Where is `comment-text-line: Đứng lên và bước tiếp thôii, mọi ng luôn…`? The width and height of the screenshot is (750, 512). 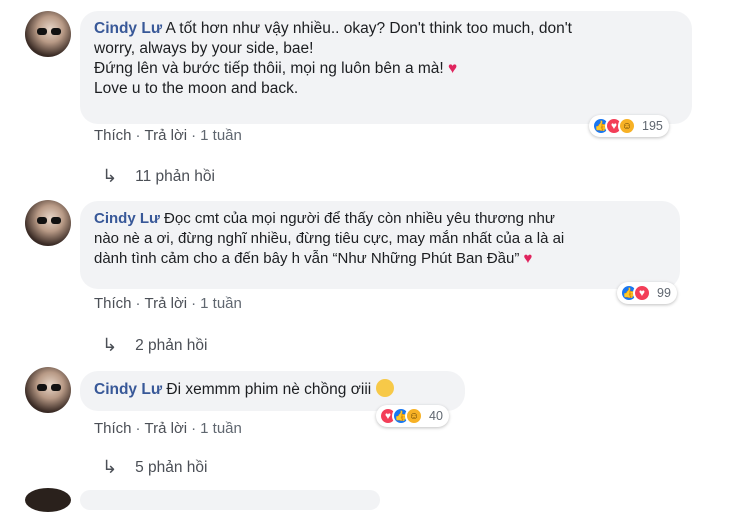
comment-text-line: Đứng lên và bước tiếp thôii, mọi ng luôn… is located at coordinates (269, 68).